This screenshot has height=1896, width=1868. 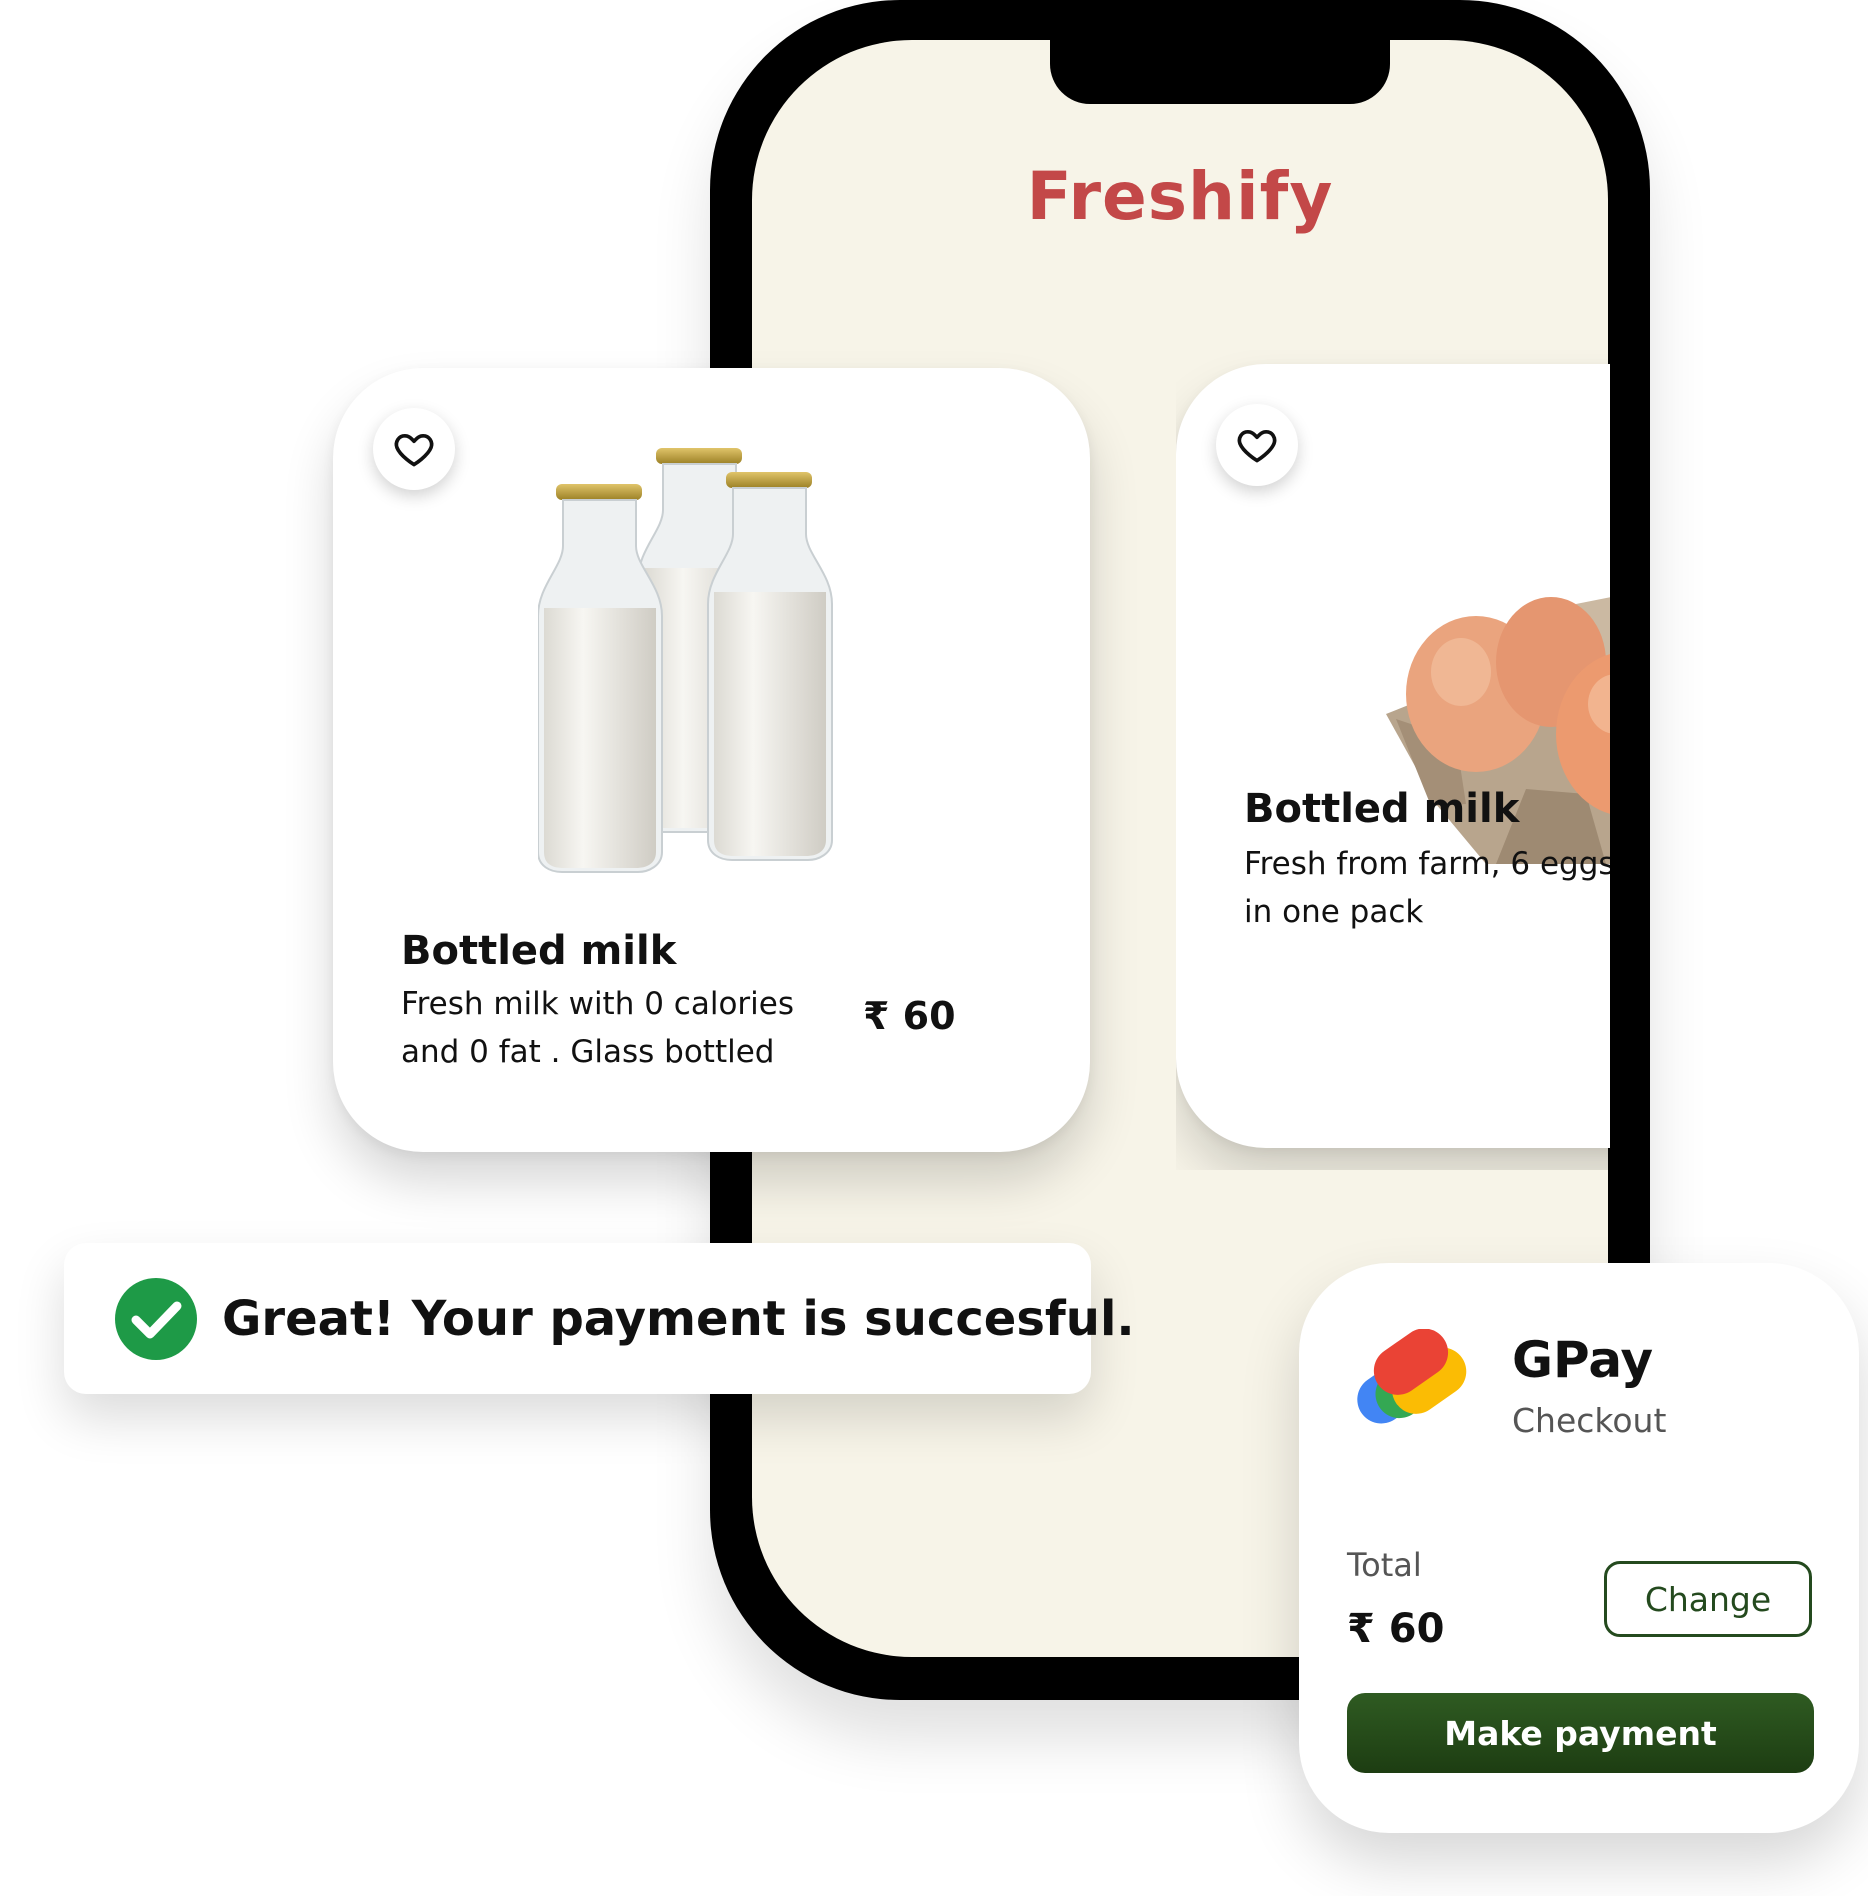 I want to click on payment-subtitle: Checkout, so click(x=1589, y=1420).